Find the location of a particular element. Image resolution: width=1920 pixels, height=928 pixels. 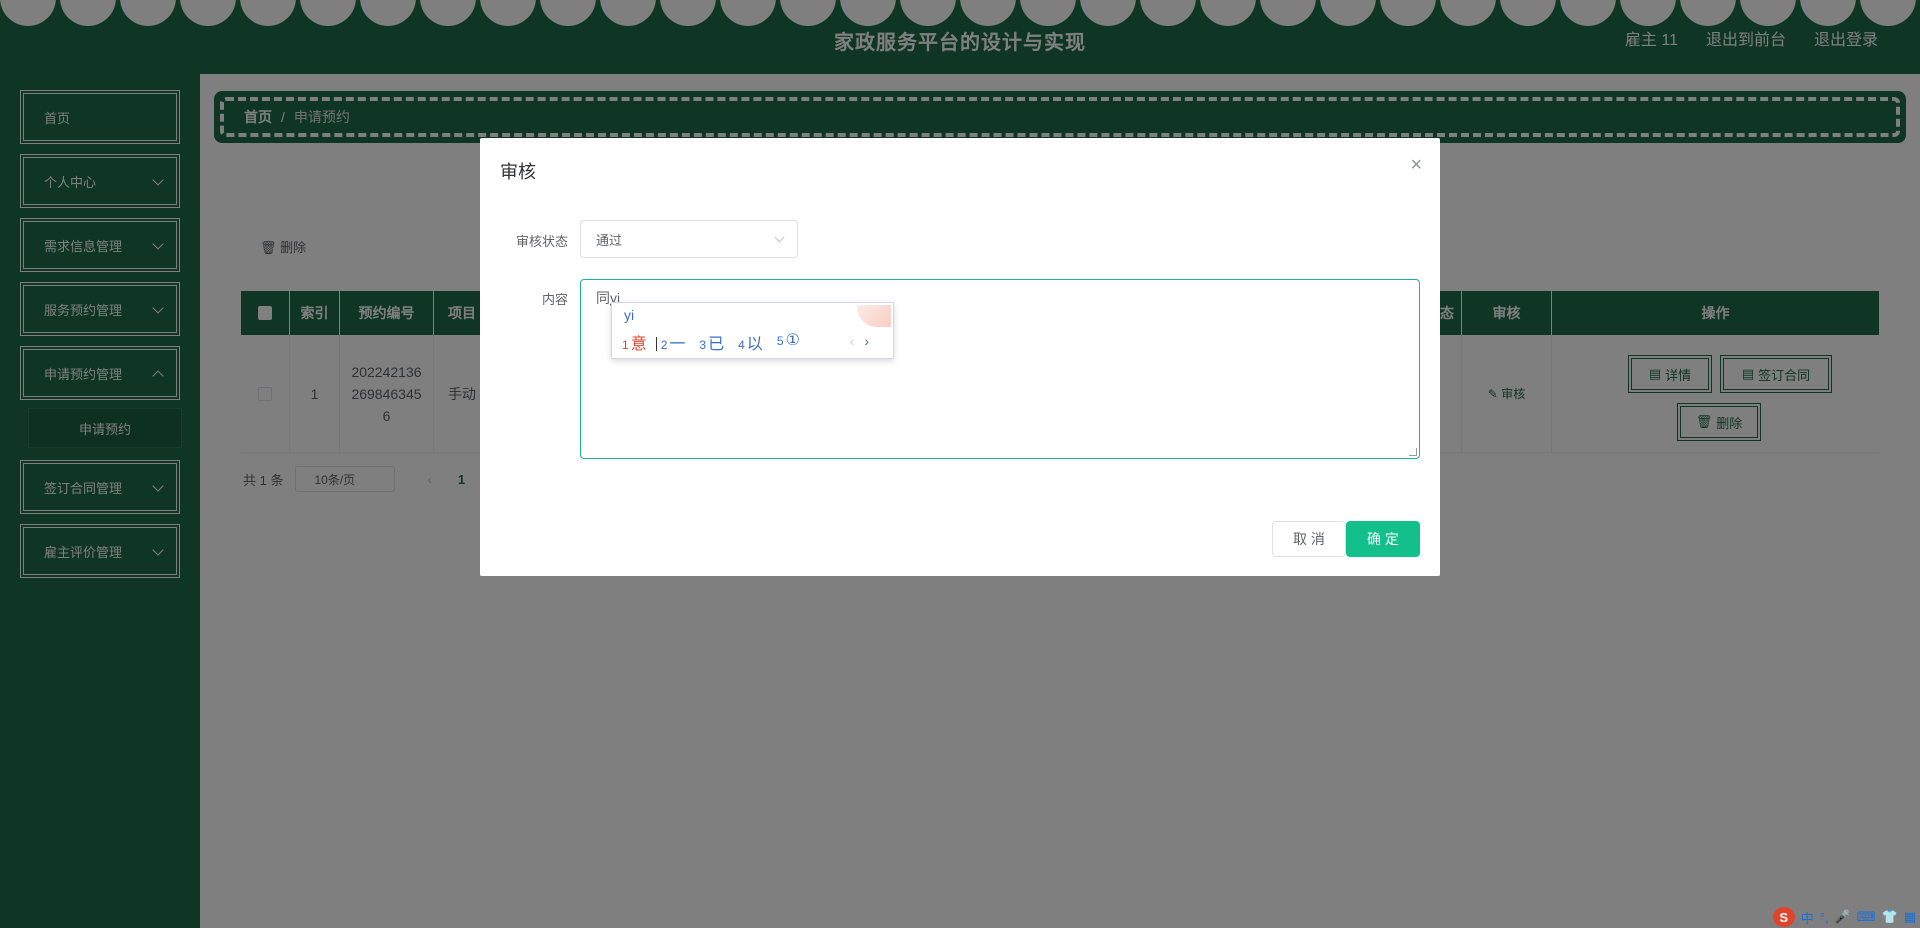

resize-handle-icon is located at coordinates (1413, 452).